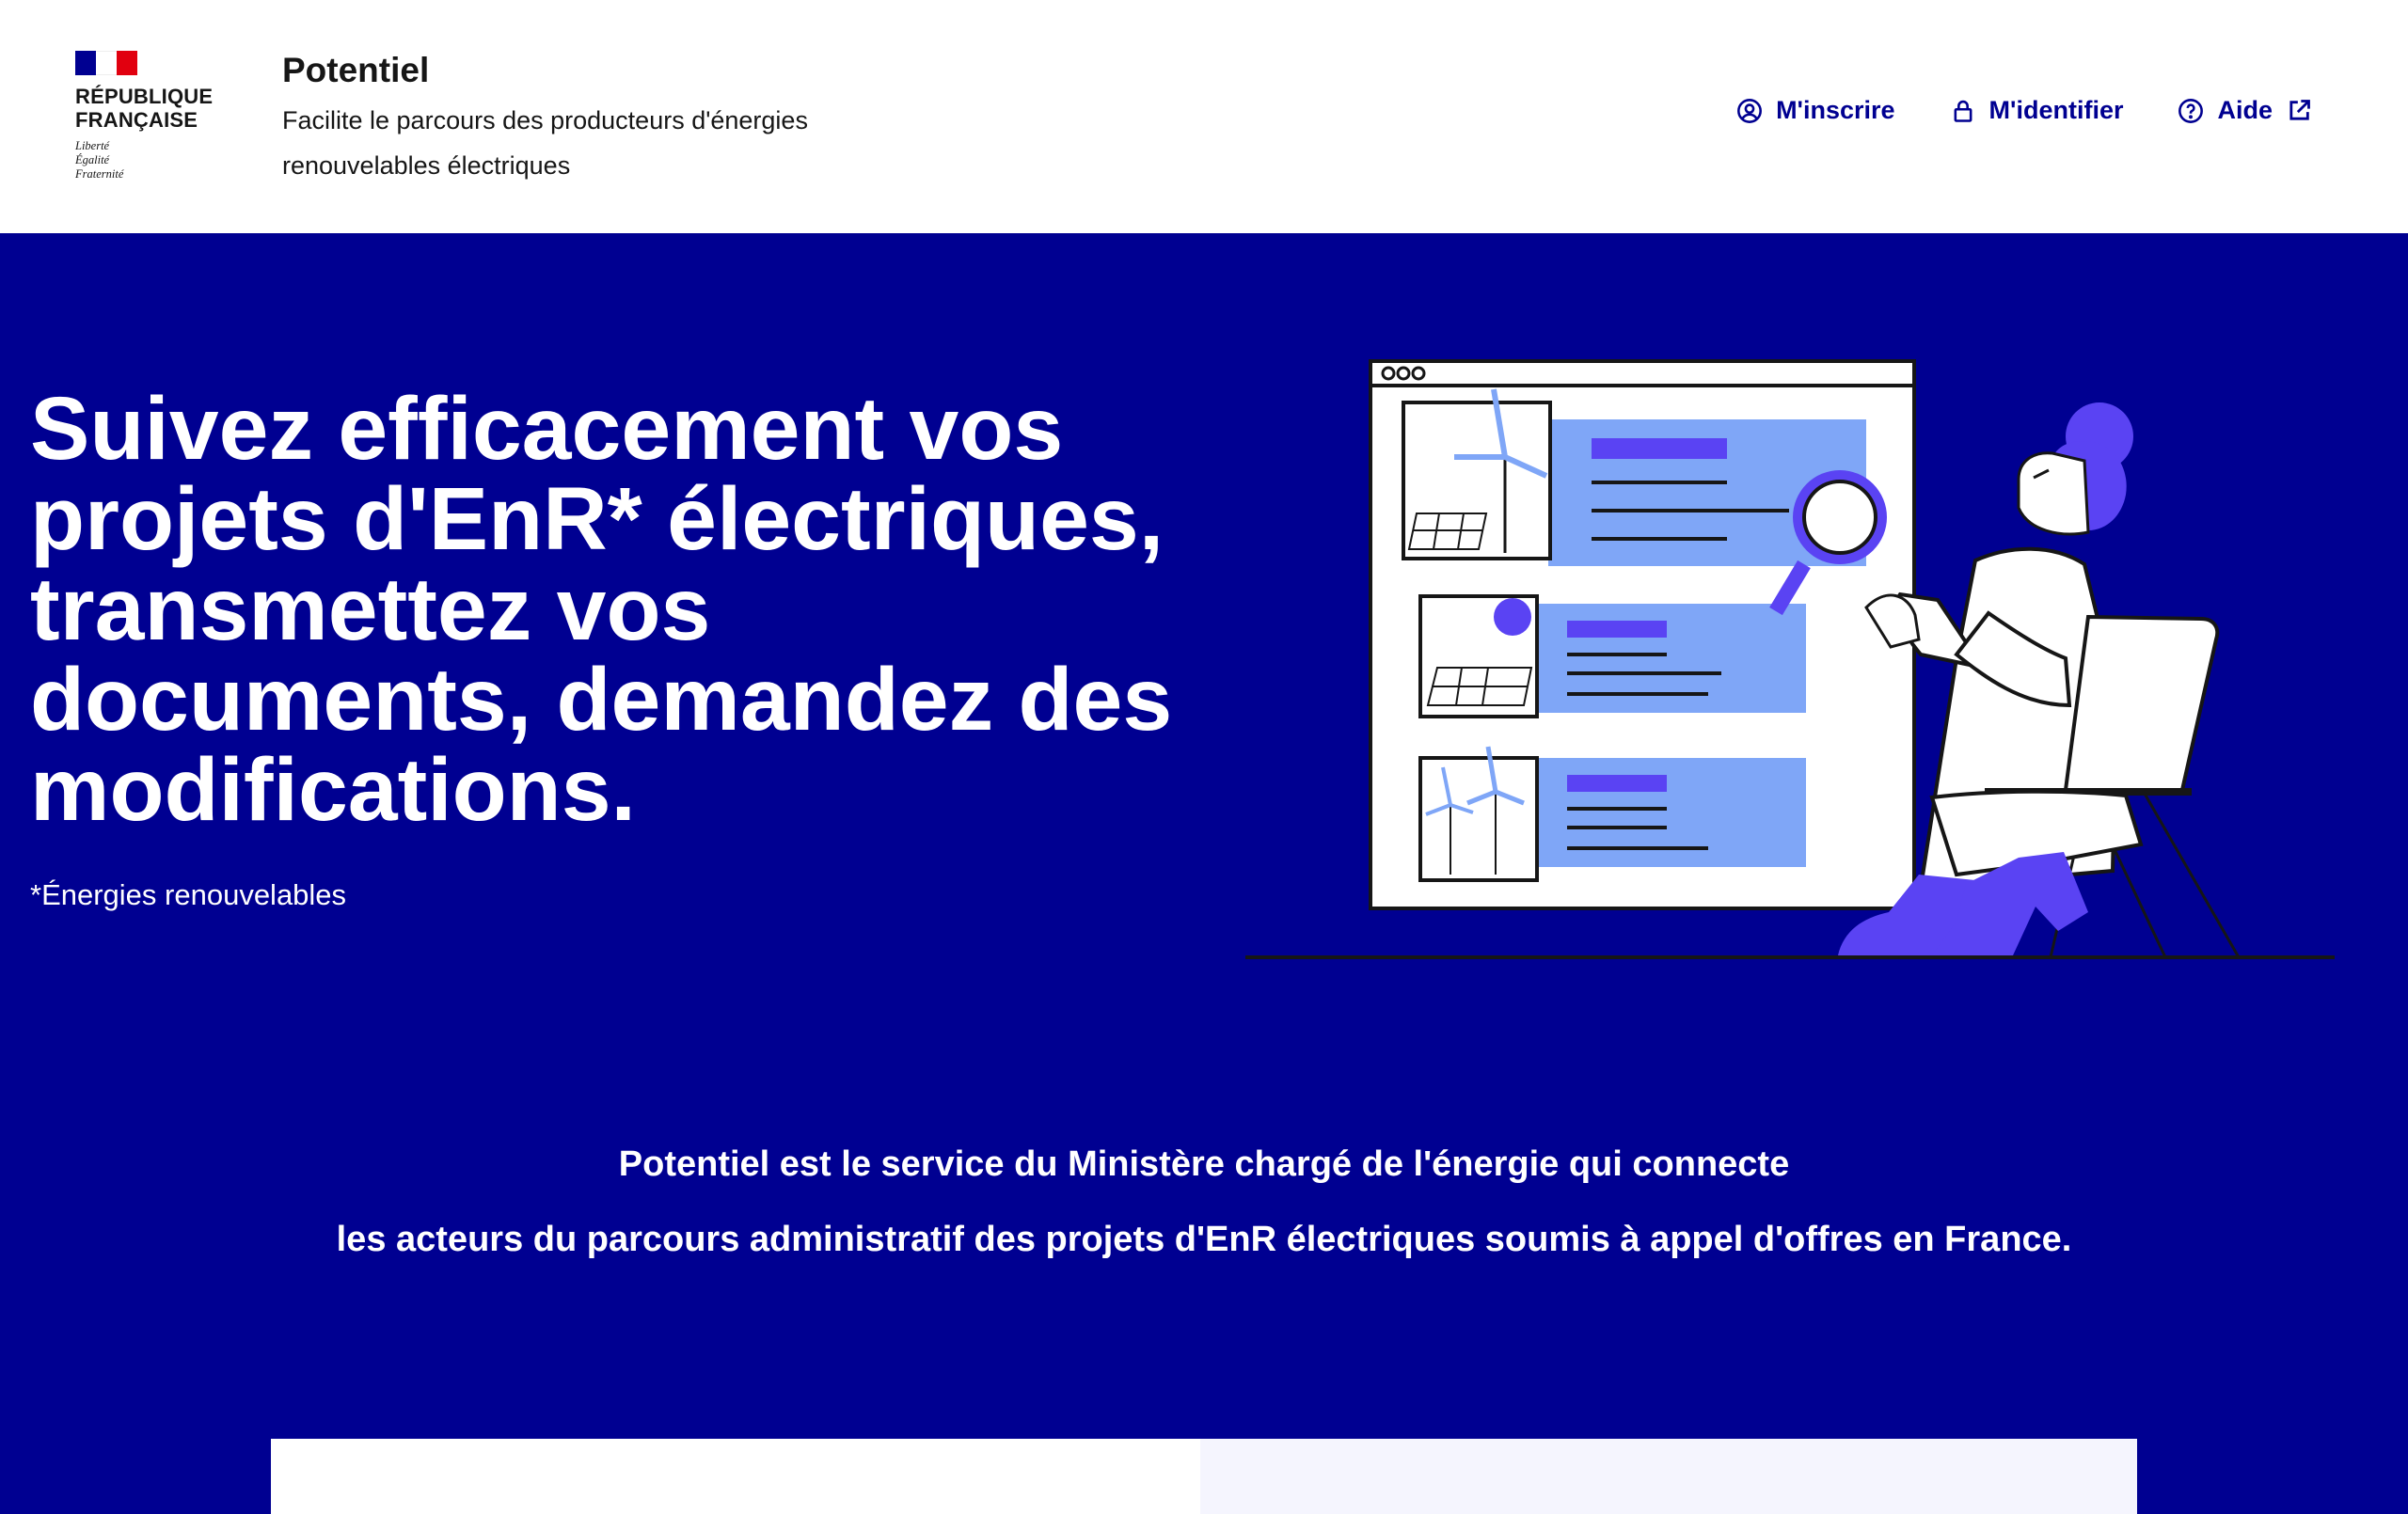 The image size is (2408, 1514). I want to click on help-label: Aide, so click(2245, 110).